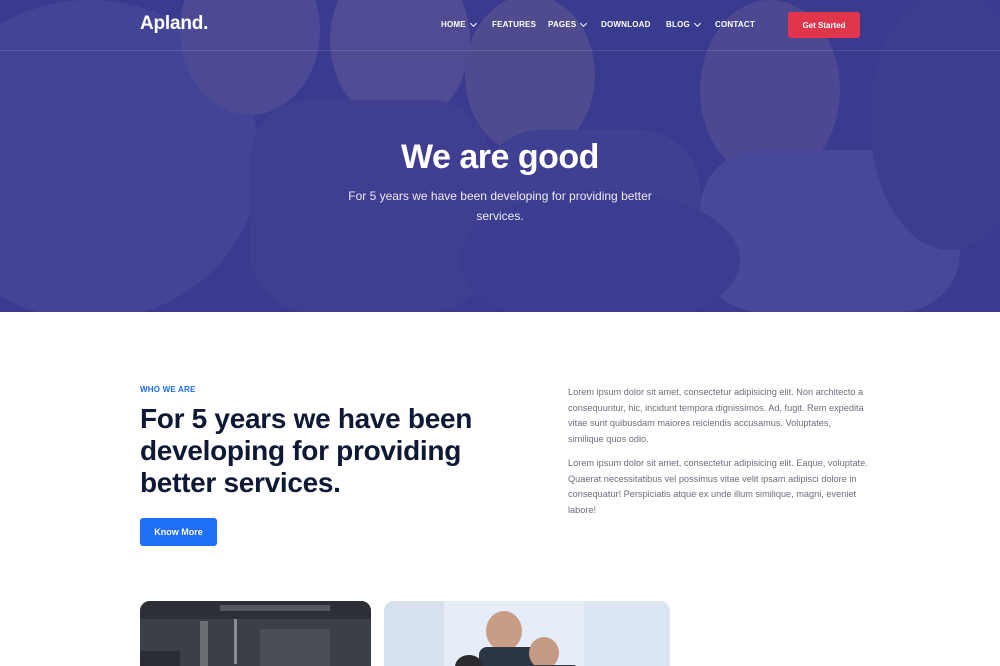 The width and height of the screenshot is (1000, 666). I want to click on nav-item-label: BLOG, so click(678, 24).